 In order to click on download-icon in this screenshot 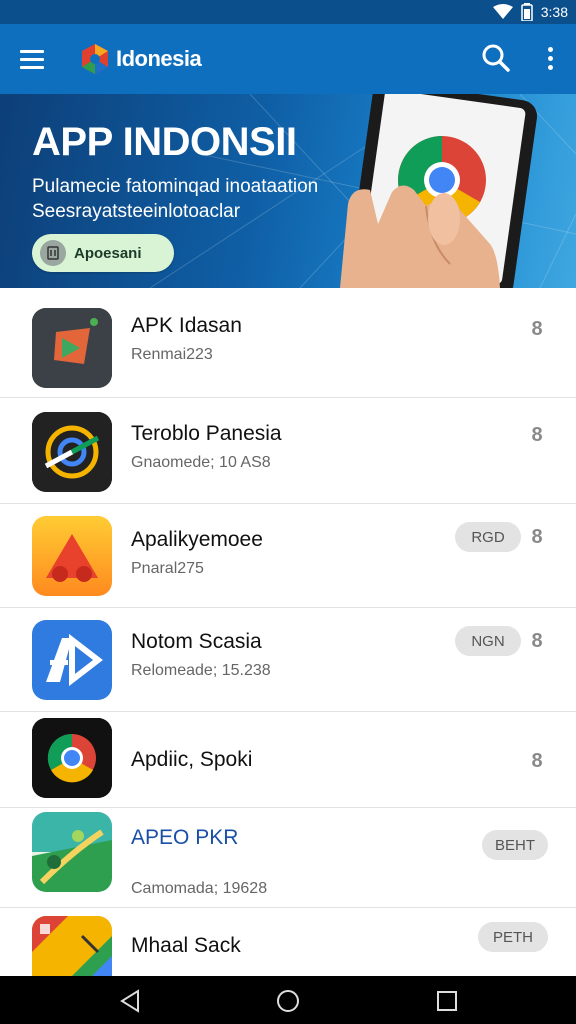, I will do `click(53, 253)`.